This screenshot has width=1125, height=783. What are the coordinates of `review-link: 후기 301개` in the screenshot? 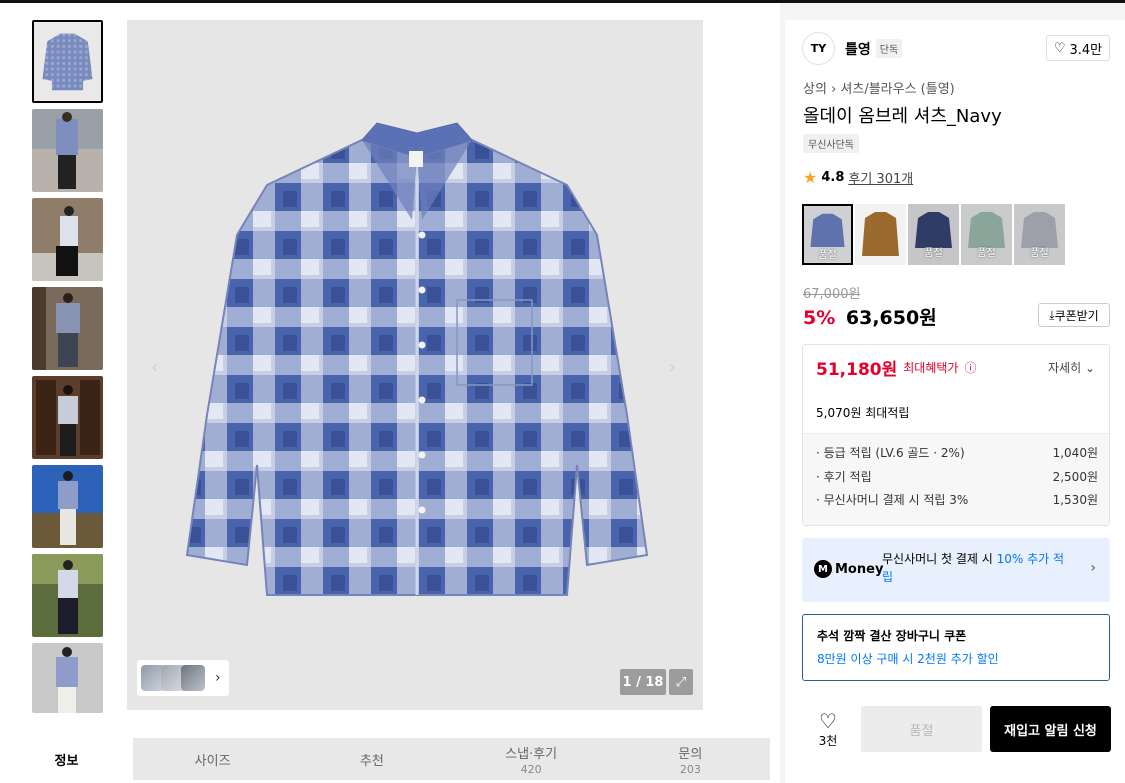 It's located at (880, 177).